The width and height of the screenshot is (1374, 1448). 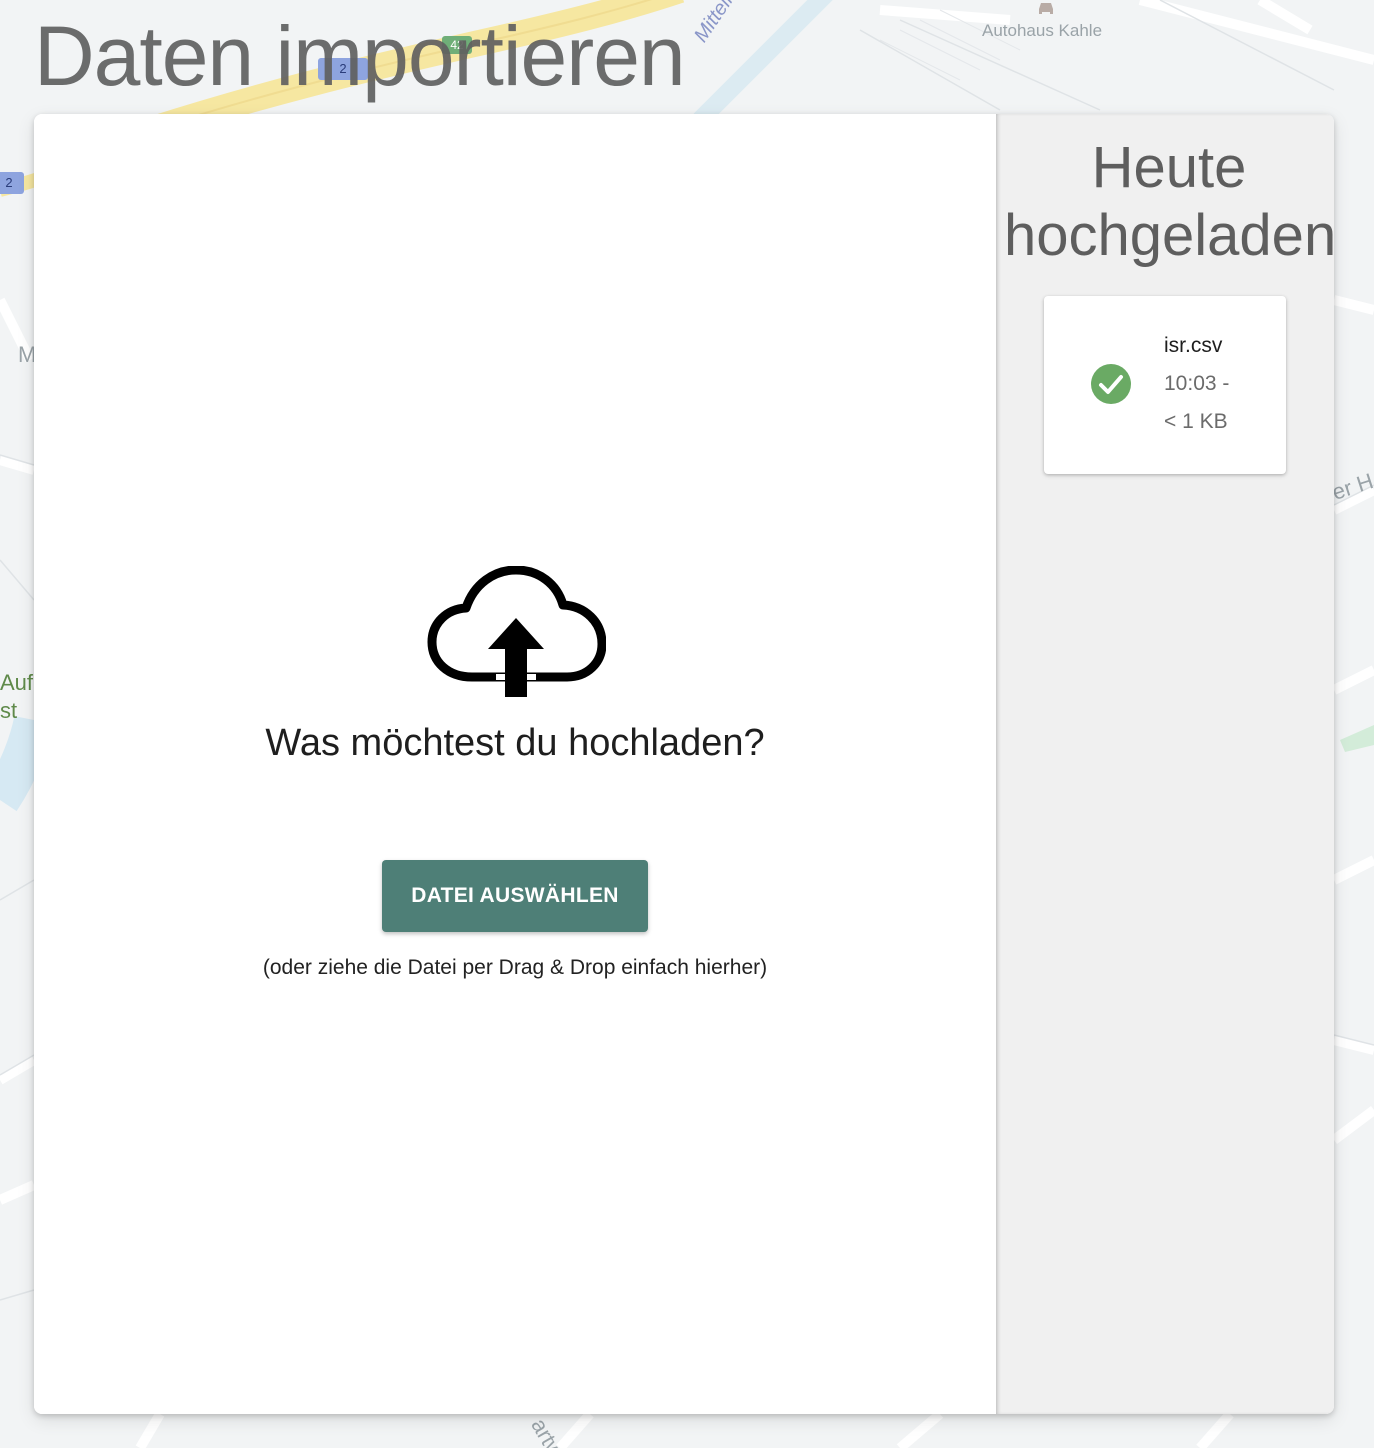 I want to click on map-park-label-1: Auf, so click(x=16, y=683).